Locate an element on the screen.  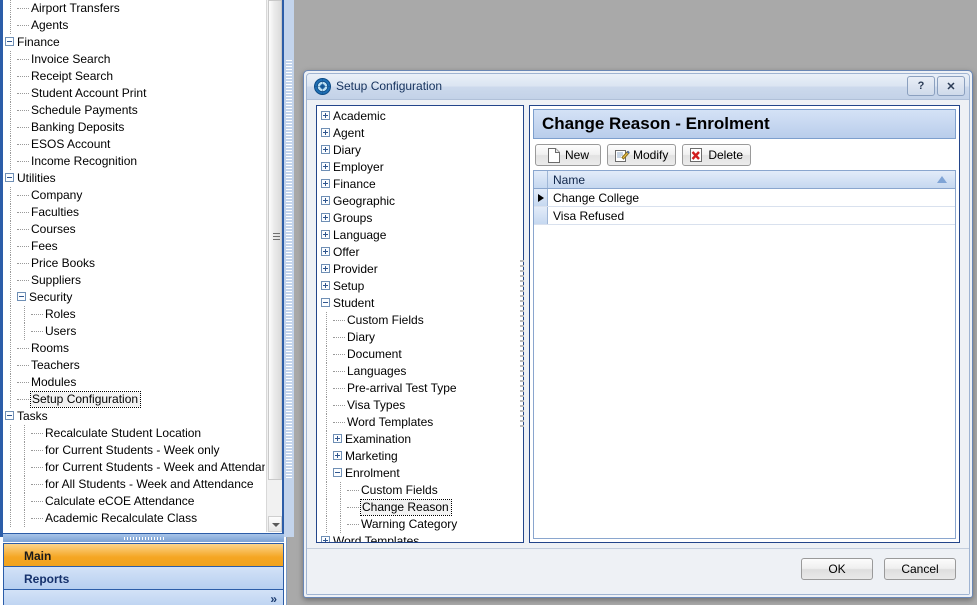
tree-node: Groups is located at coordinates (421, 218).